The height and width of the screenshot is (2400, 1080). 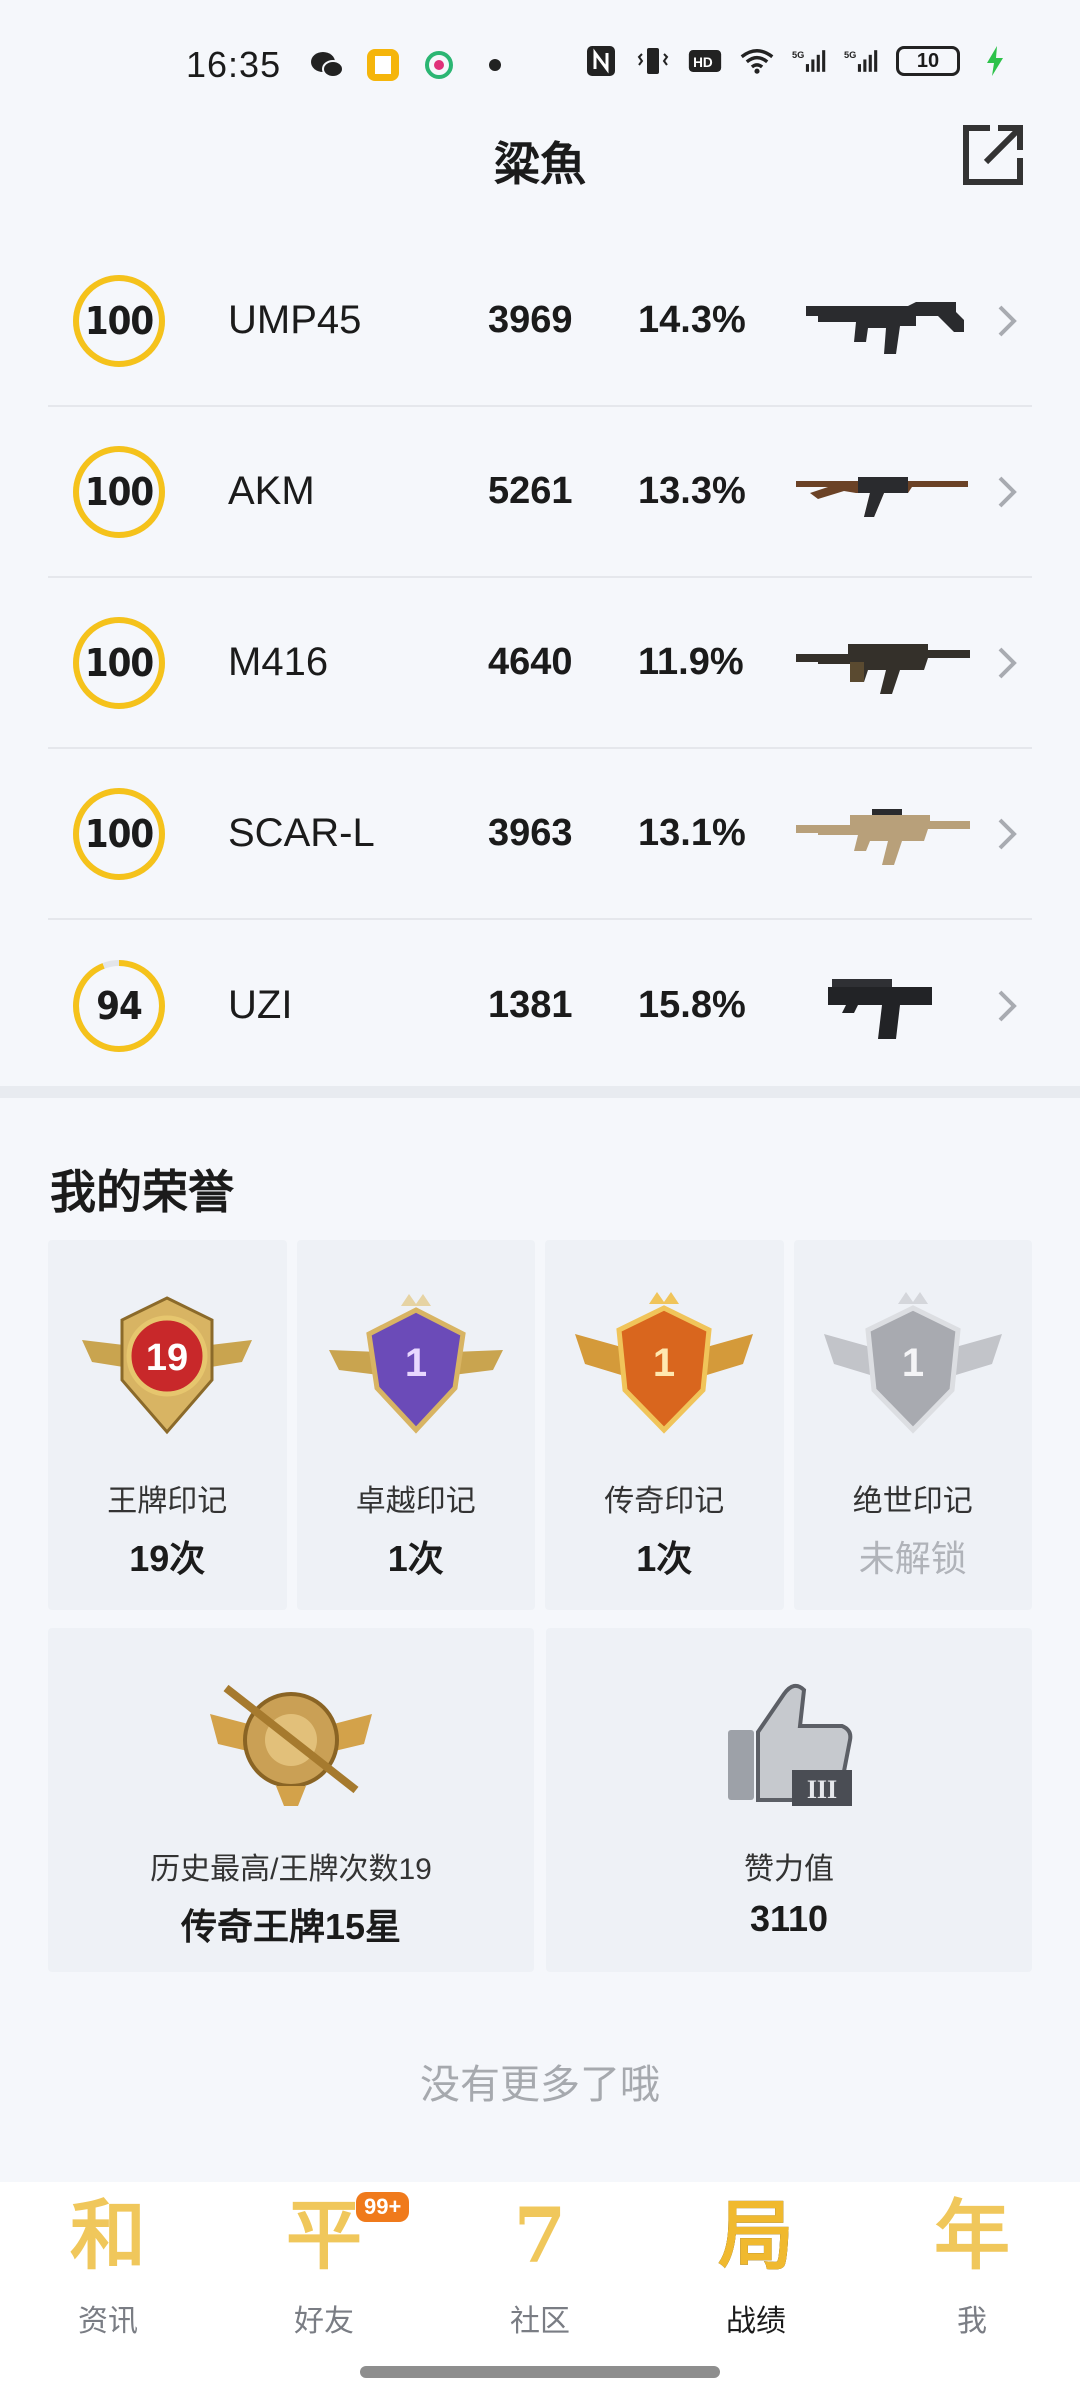 What do you see at coordinates (928, 61) in the screenshot?
I see `battery-icon: 10` at bounding box center [928, 61].